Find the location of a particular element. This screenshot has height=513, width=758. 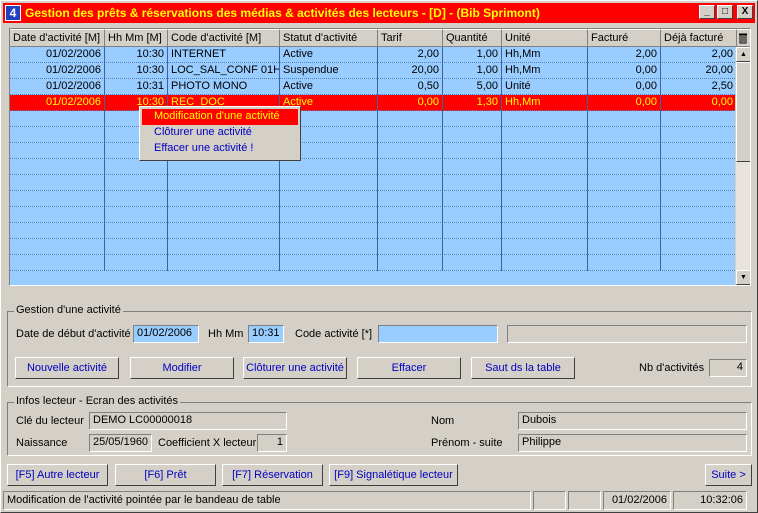

close-activity-label: Clôturer une activité is located at coordinates (295, 368).